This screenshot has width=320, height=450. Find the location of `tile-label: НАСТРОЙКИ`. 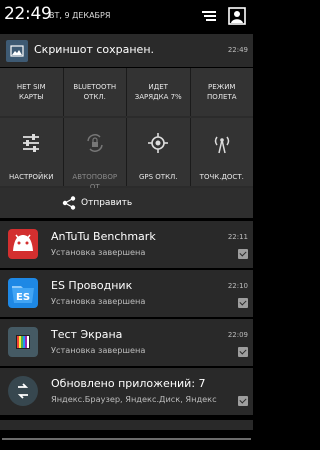

tile-label: НАСТРОЙКИ is located at coordinates (31, 177).